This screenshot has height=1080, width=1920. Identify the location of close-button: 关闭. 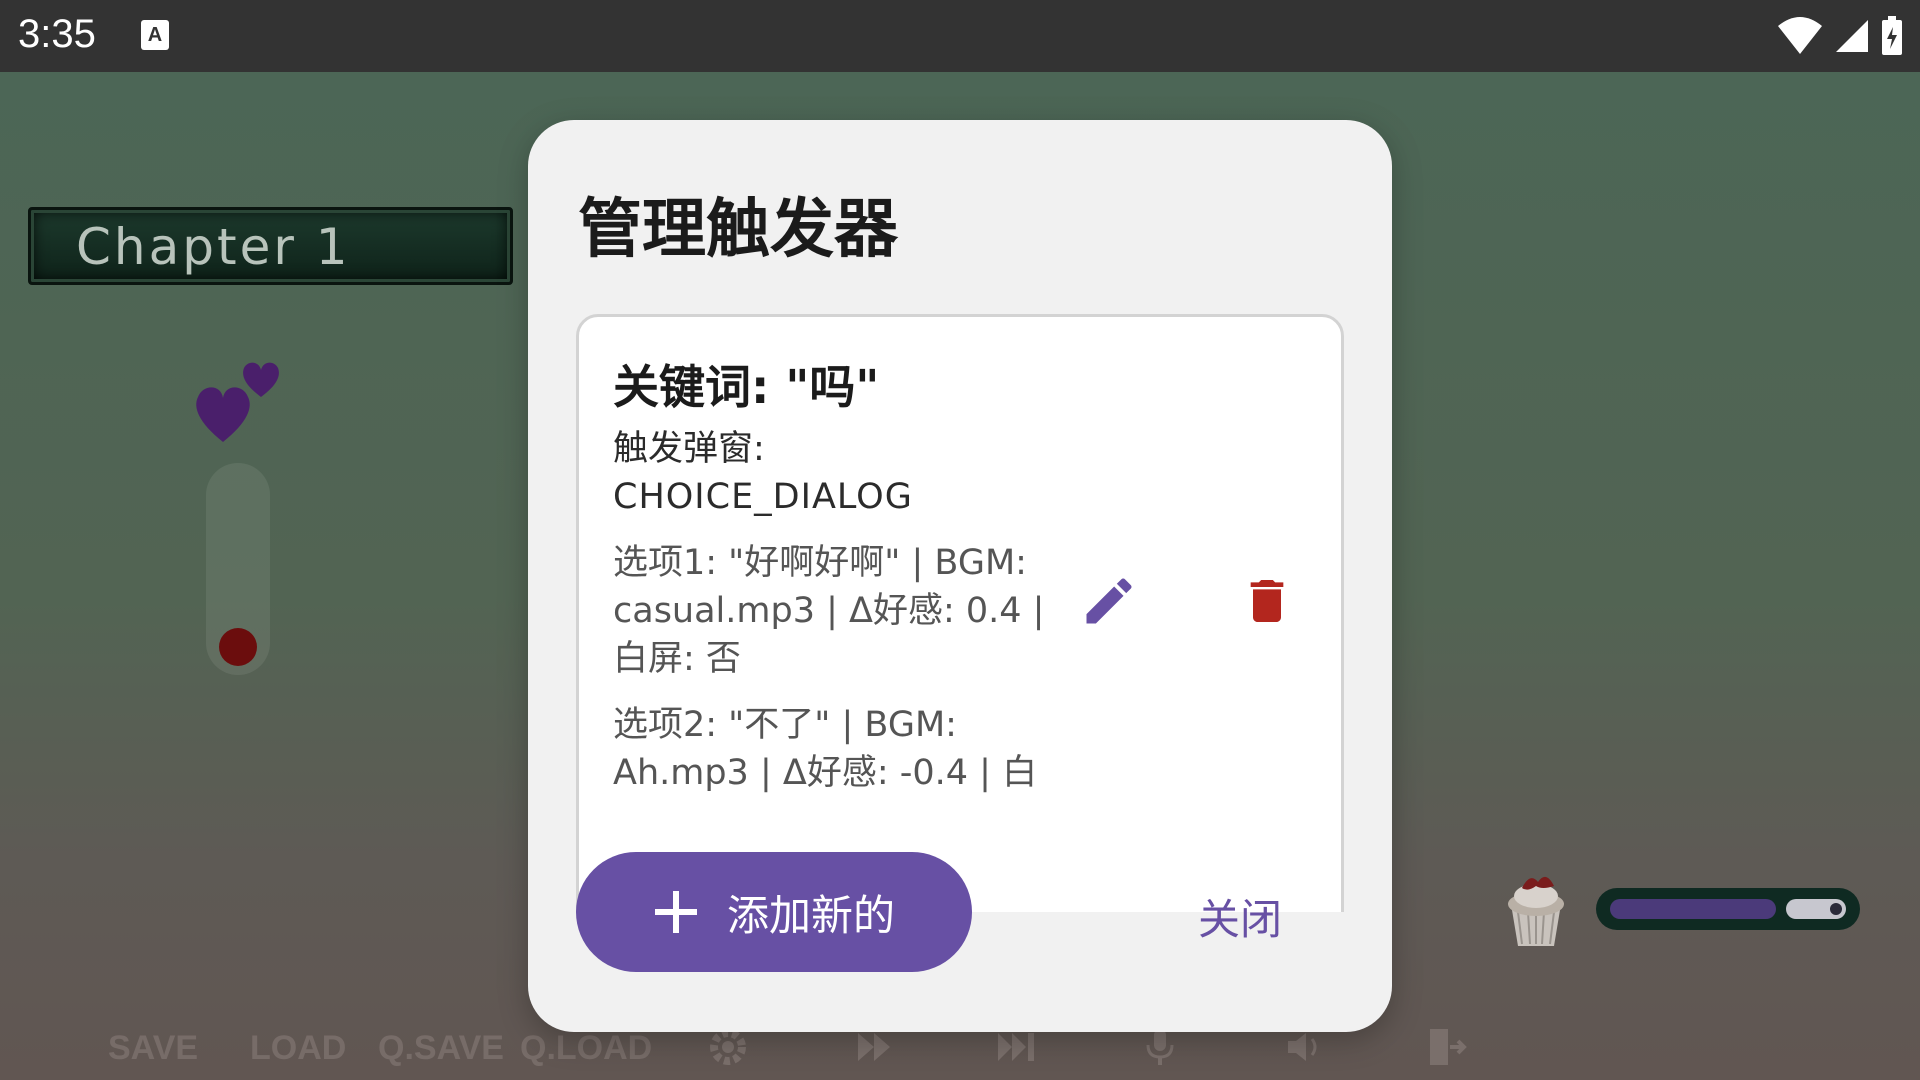
(1240, 916).